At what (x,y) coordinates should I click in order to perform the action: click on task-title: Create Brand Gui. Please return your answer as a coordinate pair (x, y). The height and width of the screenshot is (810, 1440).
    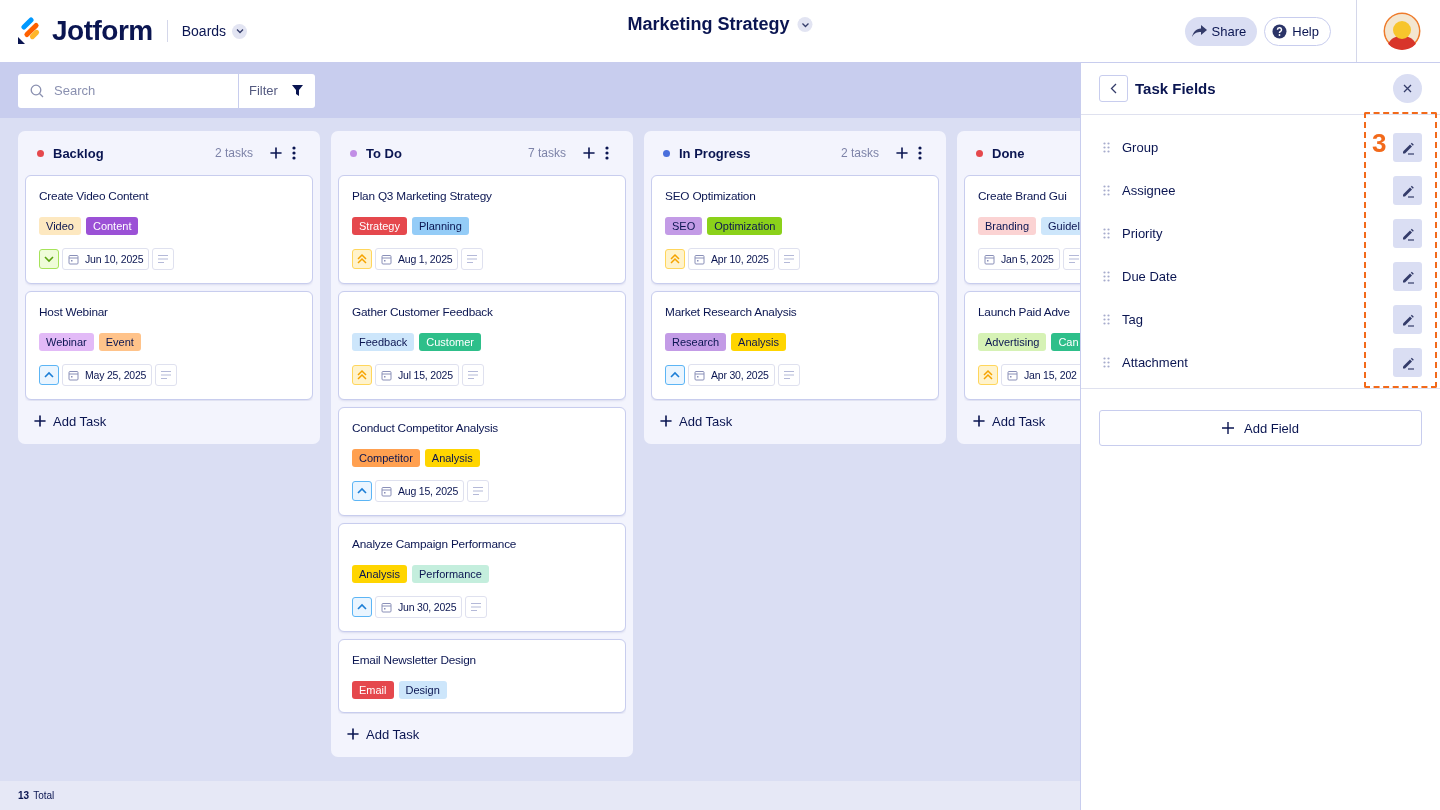
    Looking at the image, I should click on (1023, 196).